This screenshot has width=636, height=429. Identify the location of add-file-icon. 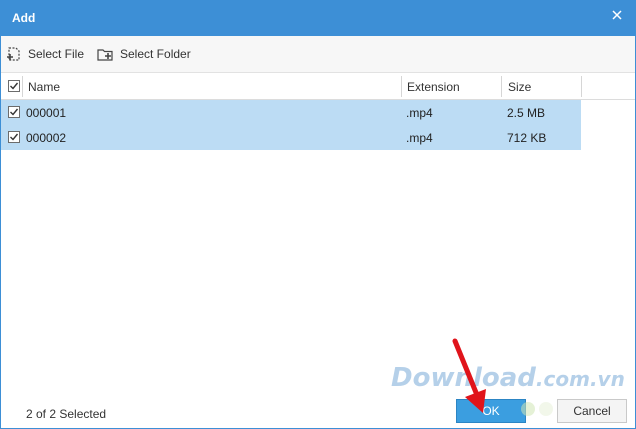
(13, 54).